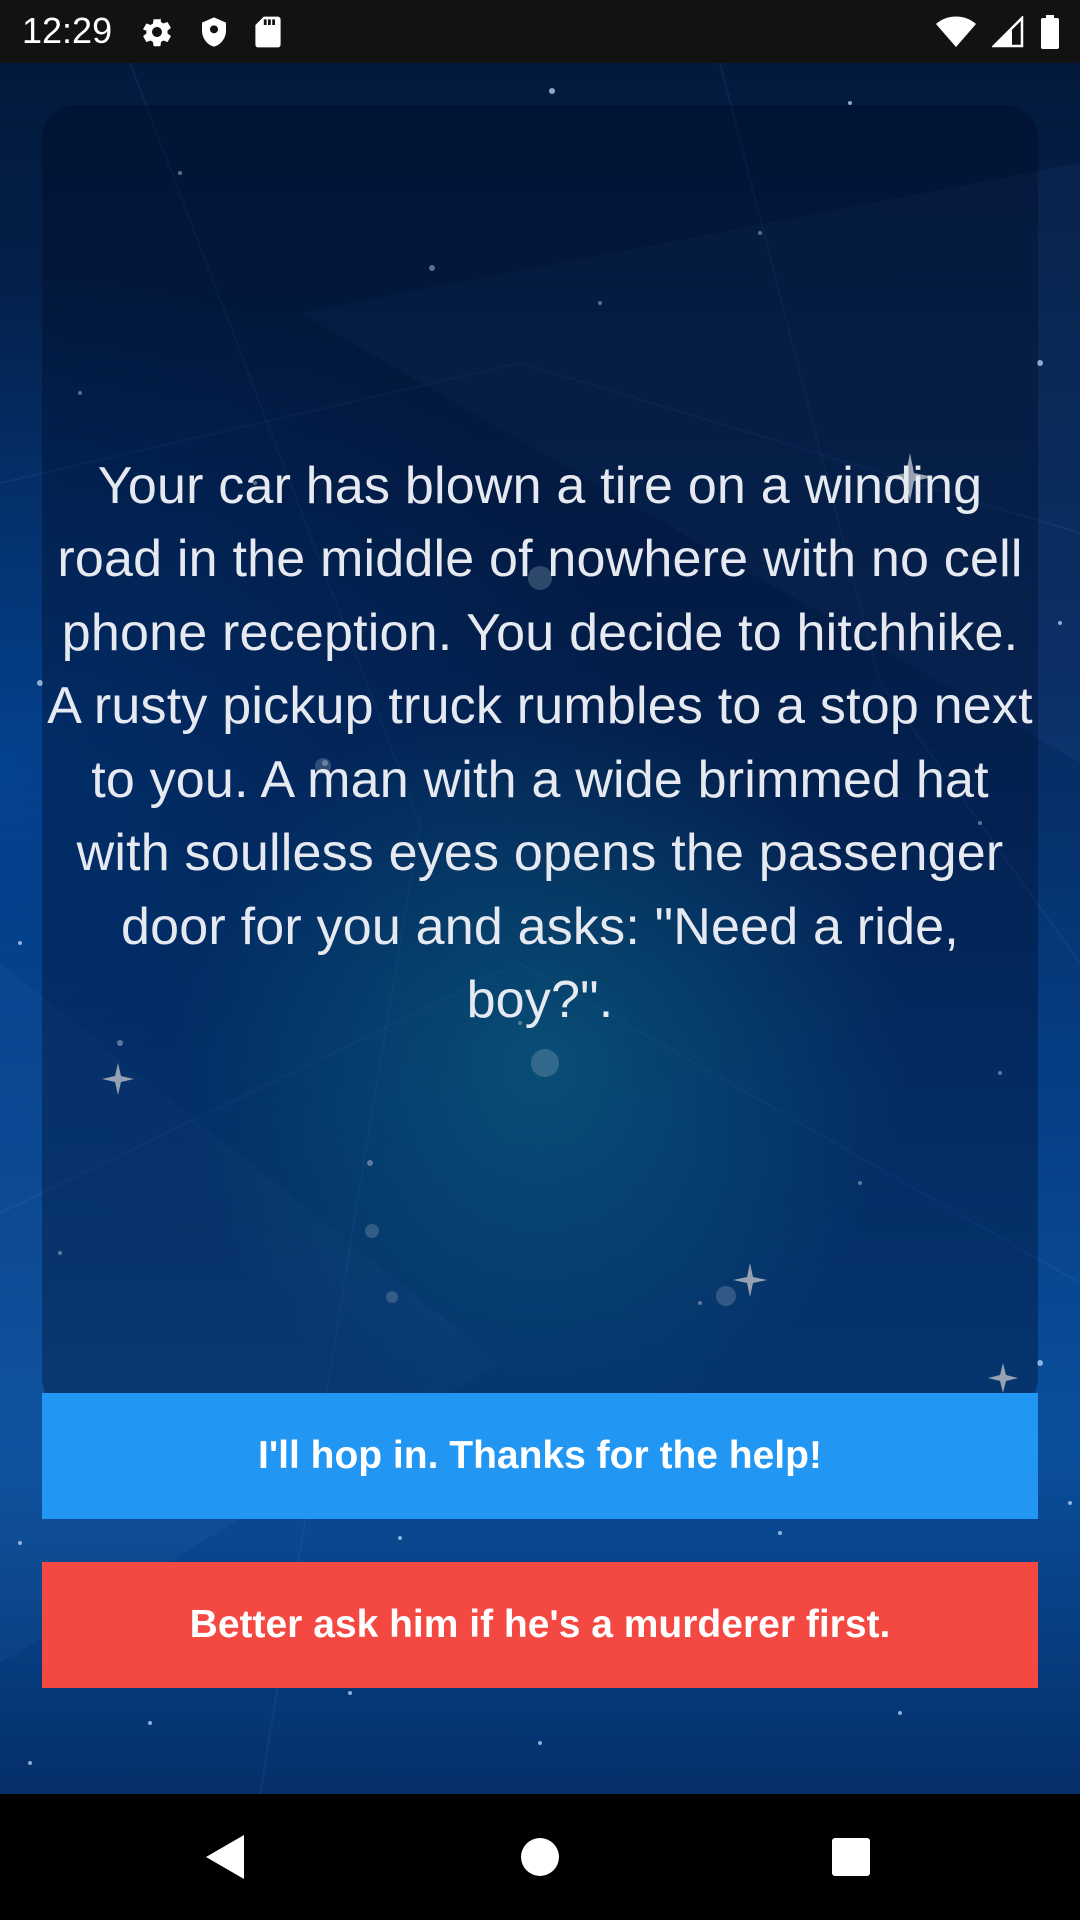 The image size is (1080, 1920). What do you see at coordinates (67, 30) in the screenshot?
I see `status-time: 12:29` at bounding box center [67, 30].